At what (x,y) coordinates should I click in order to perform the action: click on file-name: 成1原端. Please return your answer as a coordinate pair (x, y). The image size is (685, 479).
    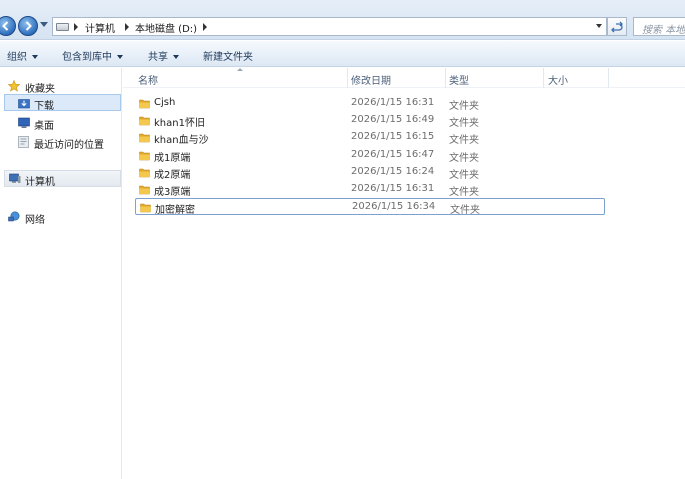
    Looking at the image, I should click on (172, 158).